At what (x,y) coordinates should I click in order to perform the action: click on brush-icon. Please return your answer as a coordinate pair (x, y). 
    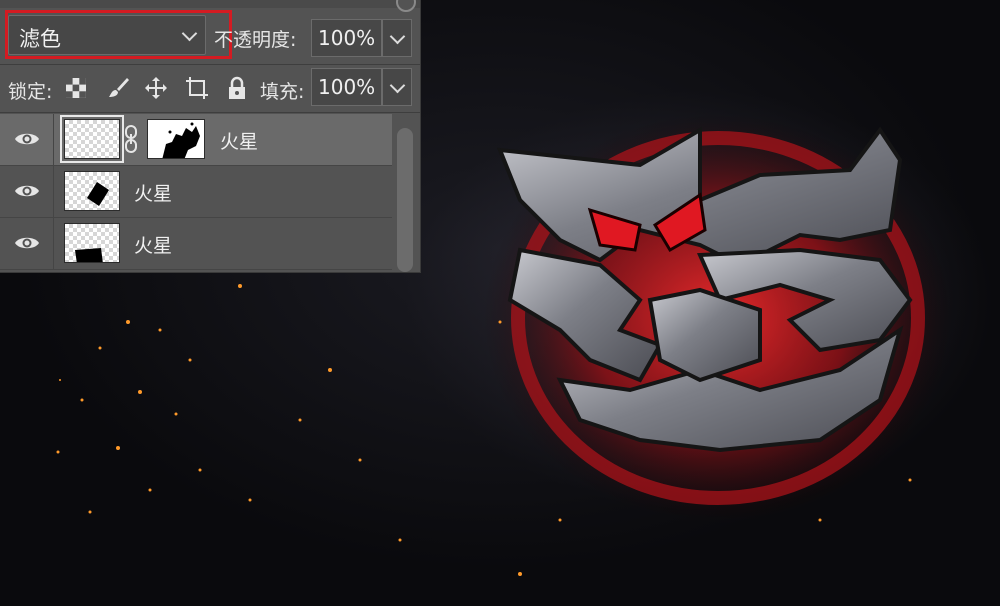
    Looking at the image, I should click on (118, 88).